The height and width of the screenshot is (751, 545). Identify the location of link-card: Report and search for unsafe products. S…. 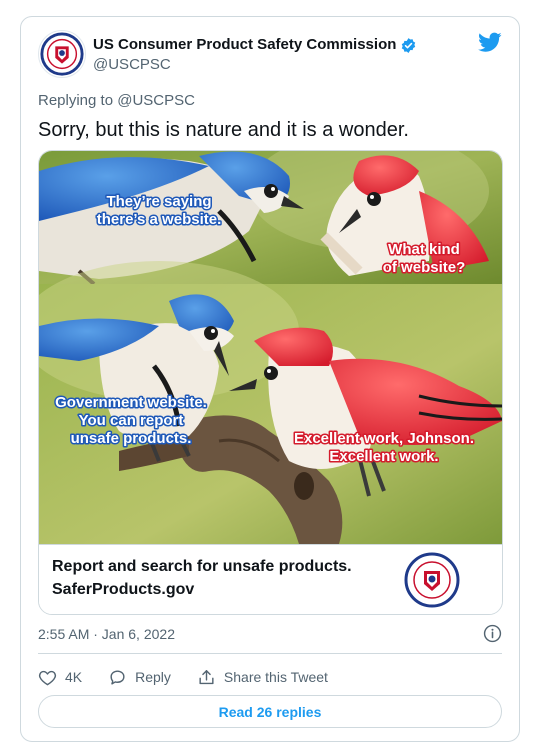
(270, 579).